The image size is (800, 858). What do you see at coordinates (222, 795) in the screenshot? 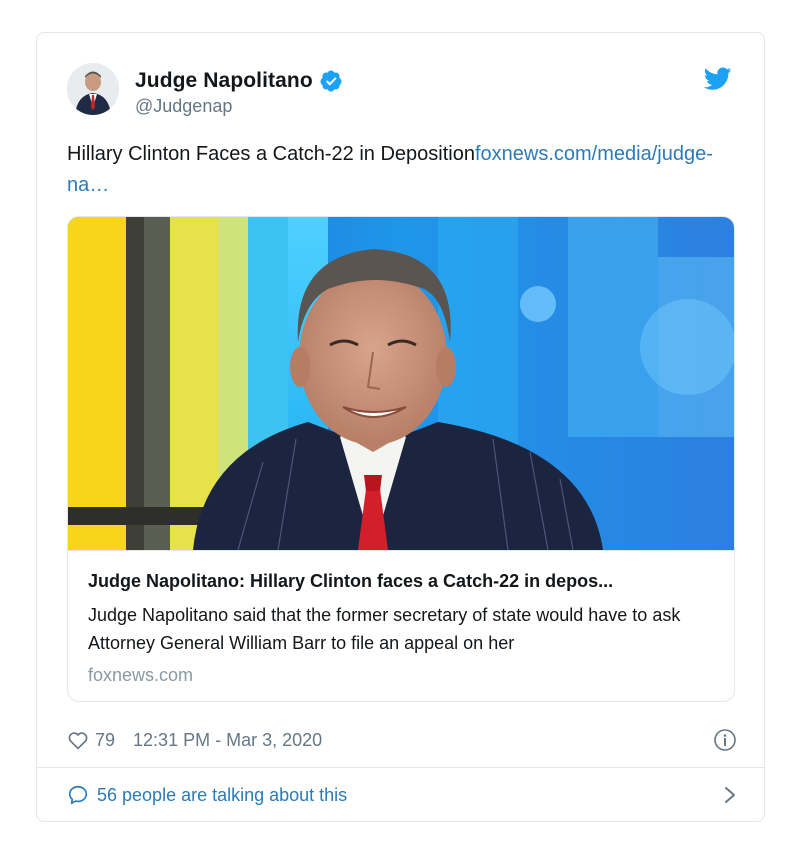
I see `conversation-count-text: 56 people are talking about this` at bounding box center [222, 795].